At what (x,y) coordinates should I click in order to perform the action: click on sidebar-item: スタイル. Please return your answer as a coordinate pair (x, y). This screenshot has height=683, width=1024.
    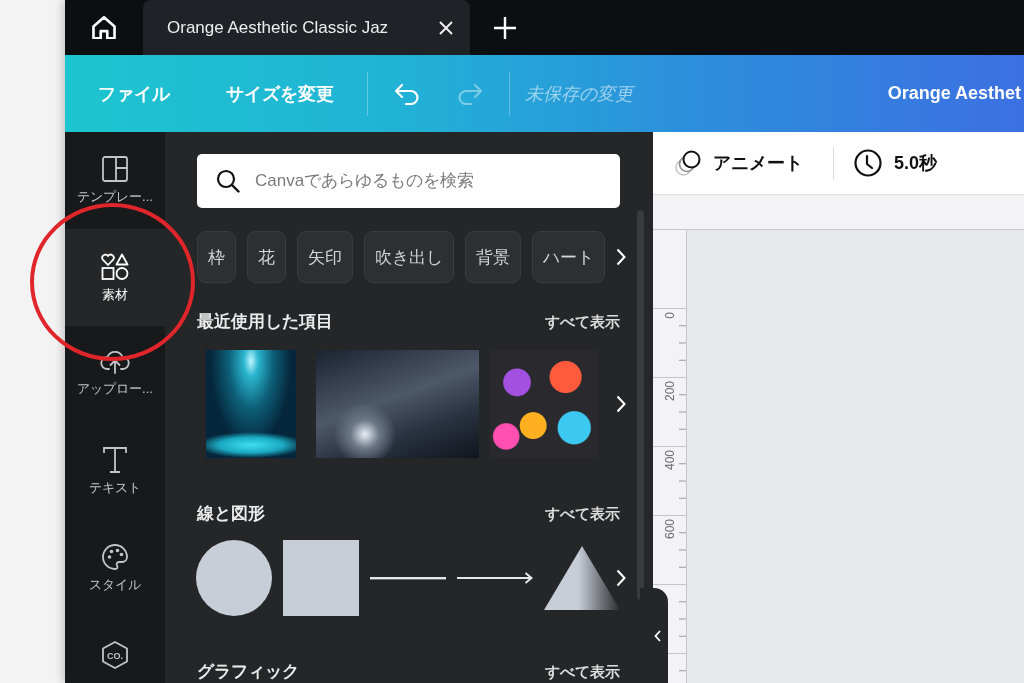
    Looking at the image, I should click on (115, 568).